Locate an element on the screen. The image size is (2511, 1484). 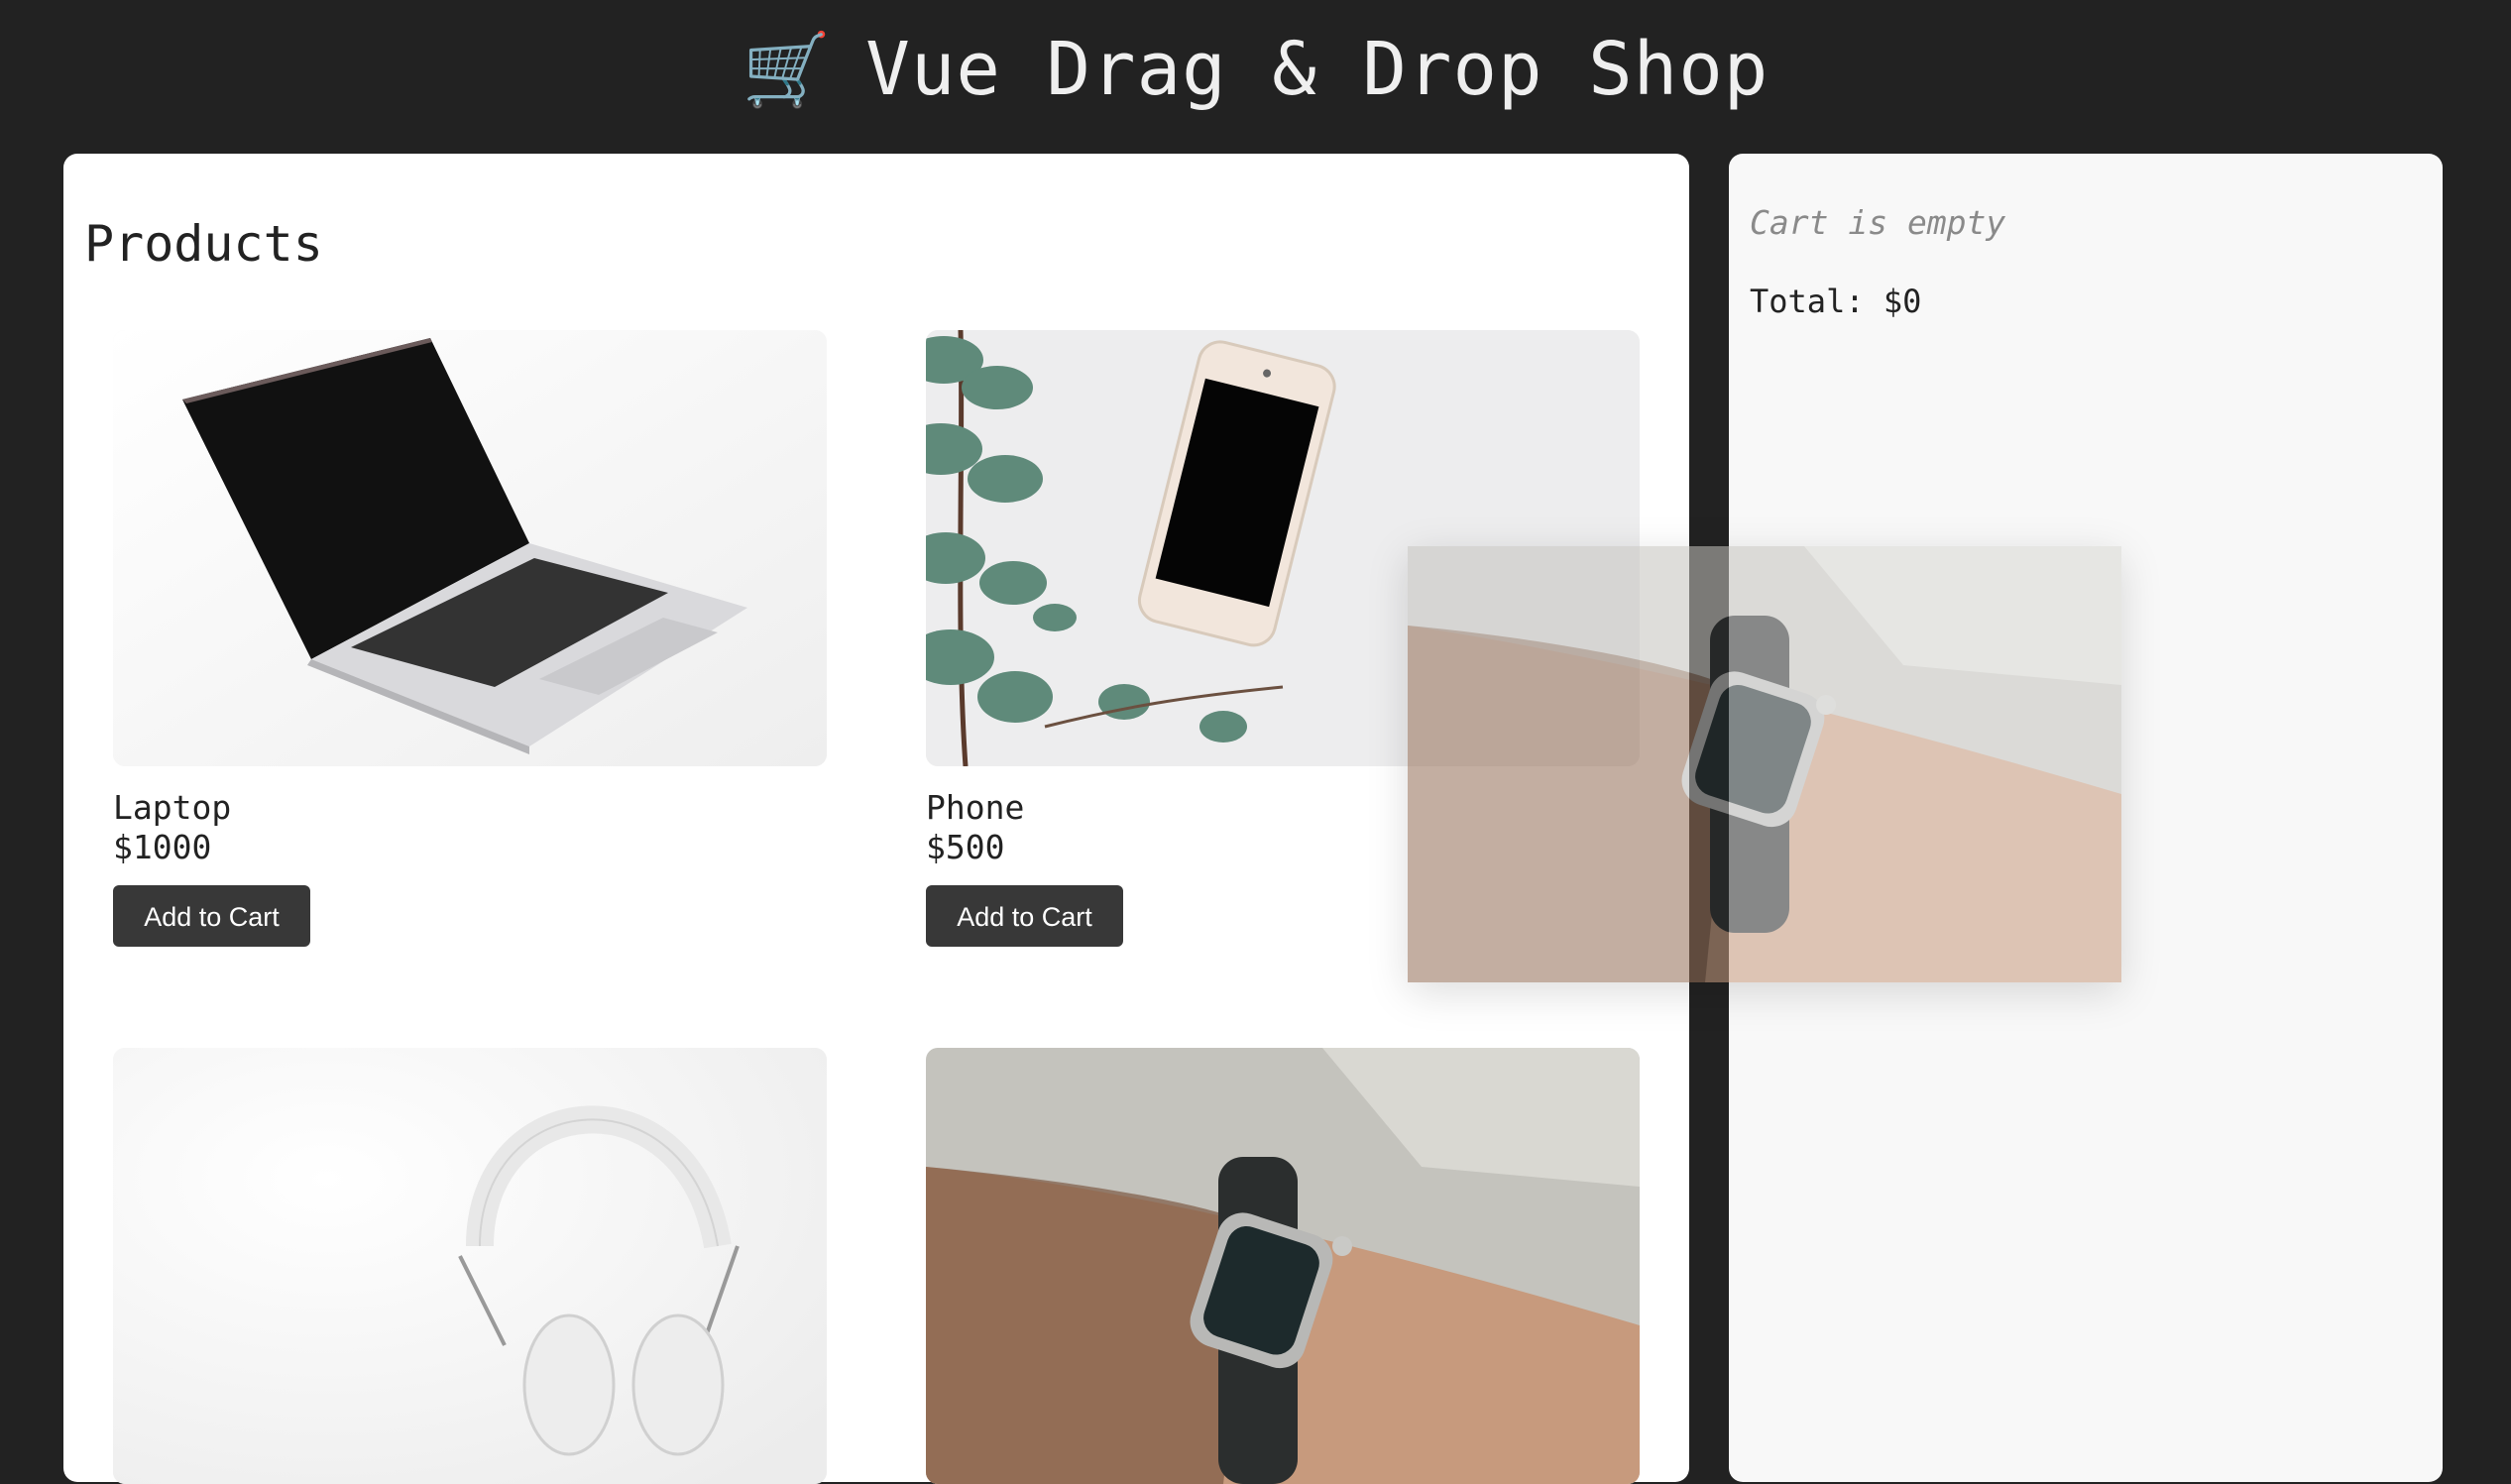
app-title: Vue Drag & Drop Shop is located at coordinates (1317, 69).